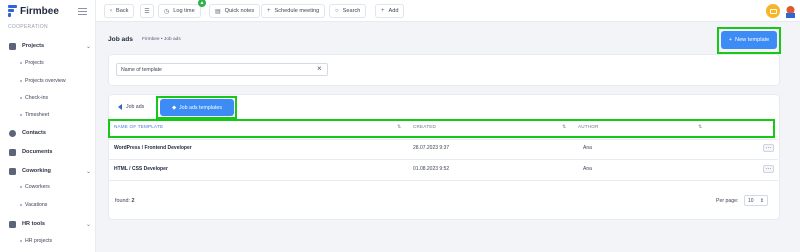 This screenshot has width=800, height=252. Describe the element at coordinates (48, 63) in the screenshot. I see `sidebar-subitem-projects: Projects` at that location.